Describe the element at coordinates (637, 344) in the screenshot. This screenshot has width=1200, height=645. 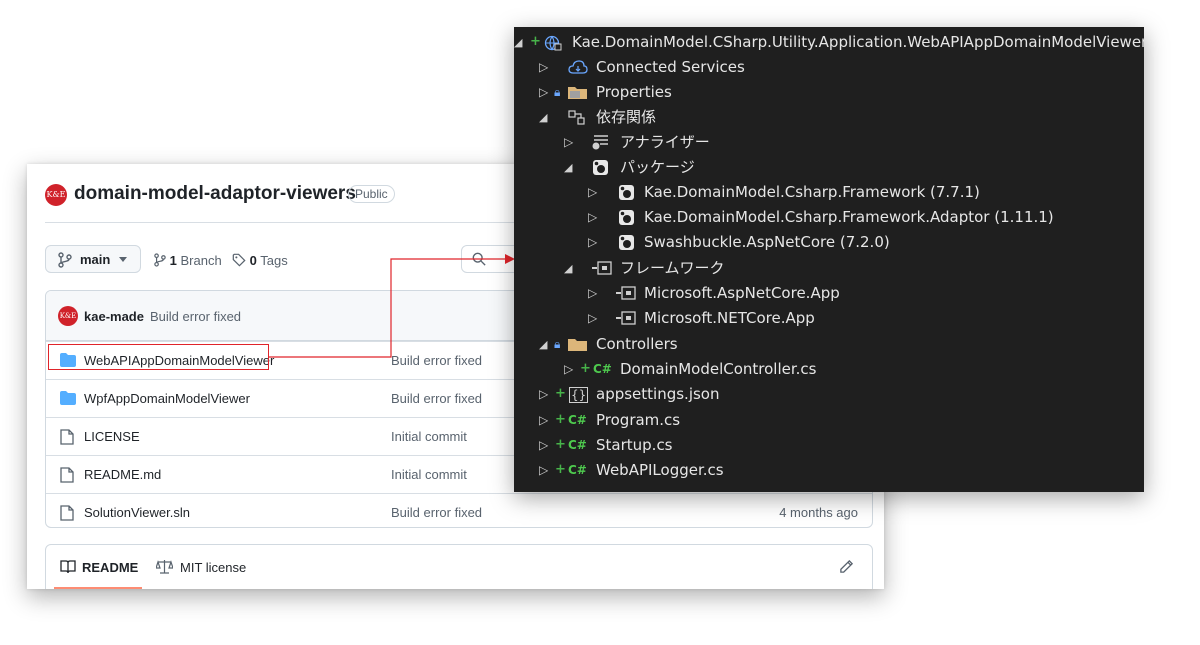
I see `tree-item-label: Controllers` at that location.